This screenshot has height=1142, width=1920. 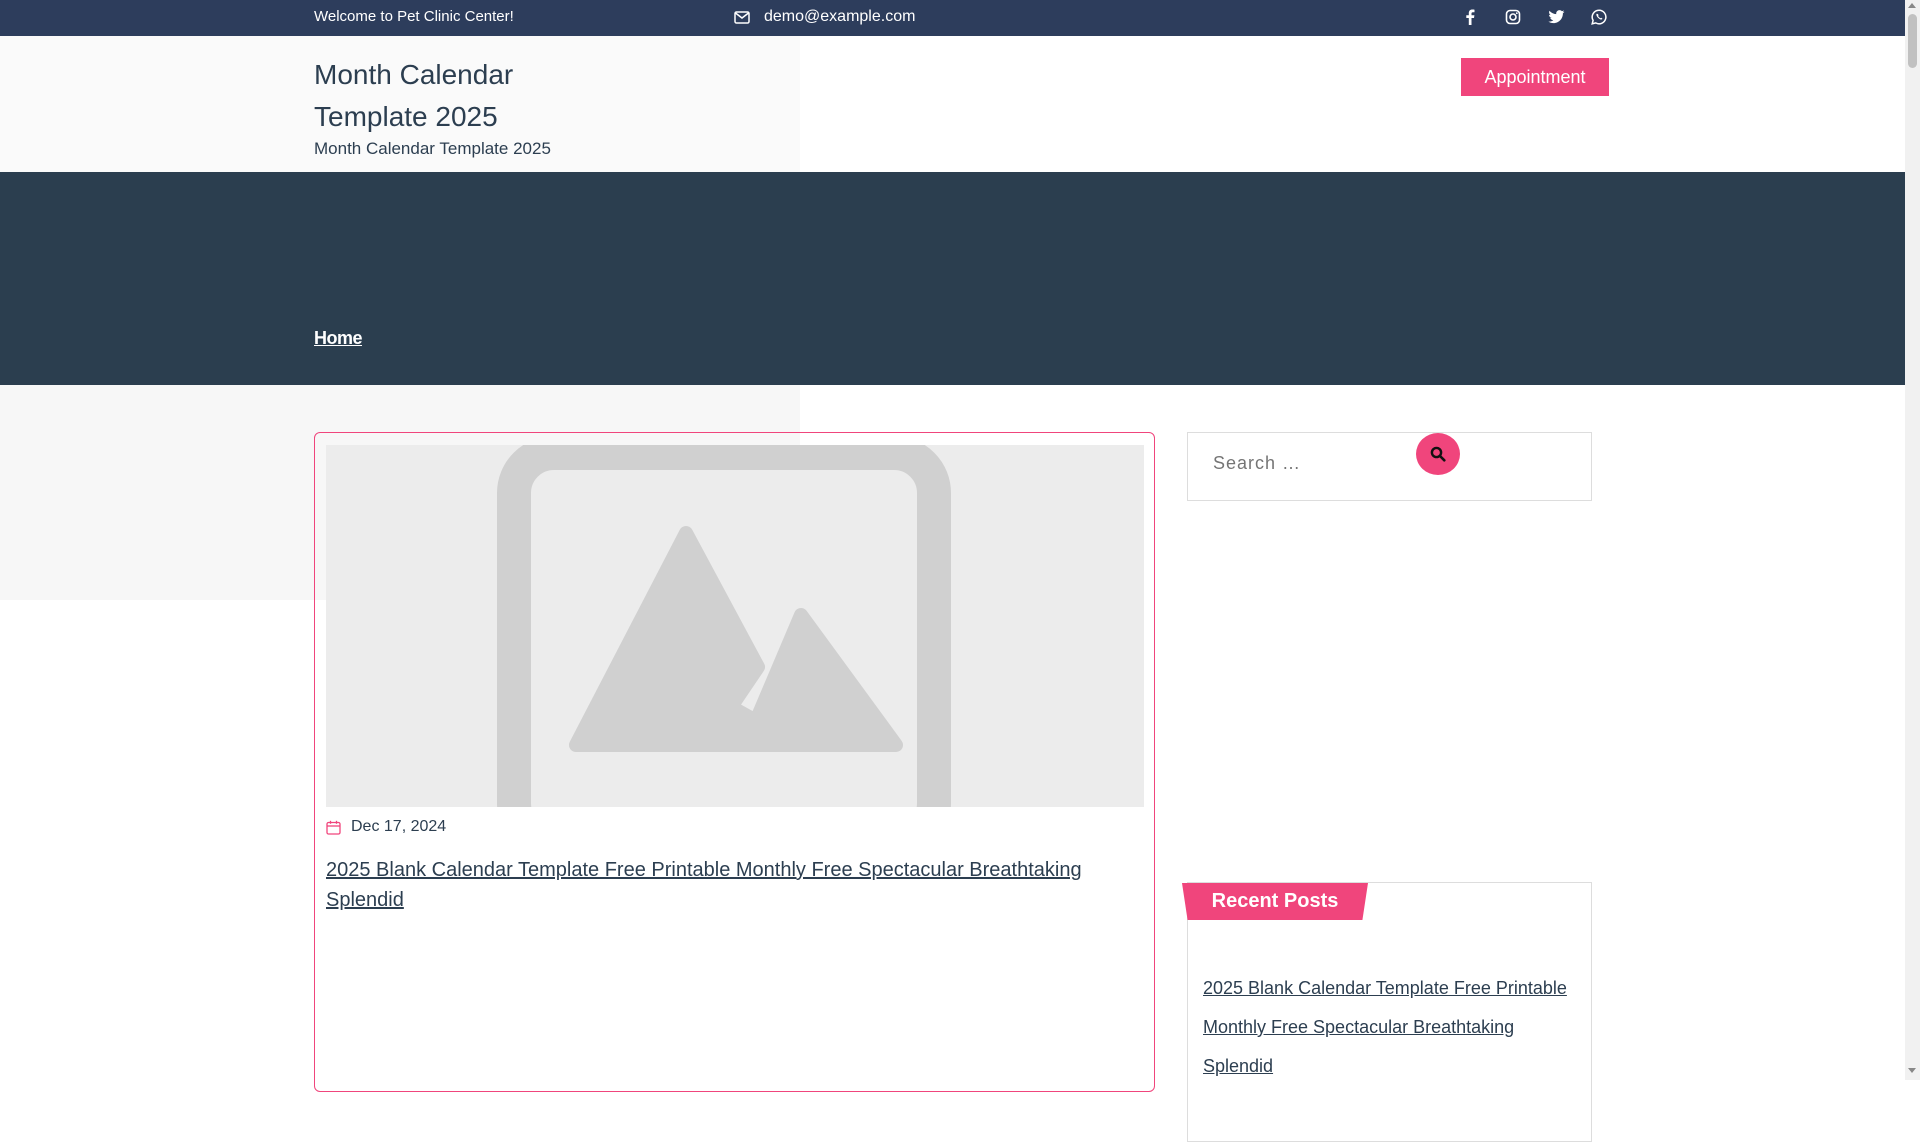 What do you see at coordinates (464, 96) in the screenshot?
I see `site-title: Month Calendar Template 2025` at bounding box center [464, 96].